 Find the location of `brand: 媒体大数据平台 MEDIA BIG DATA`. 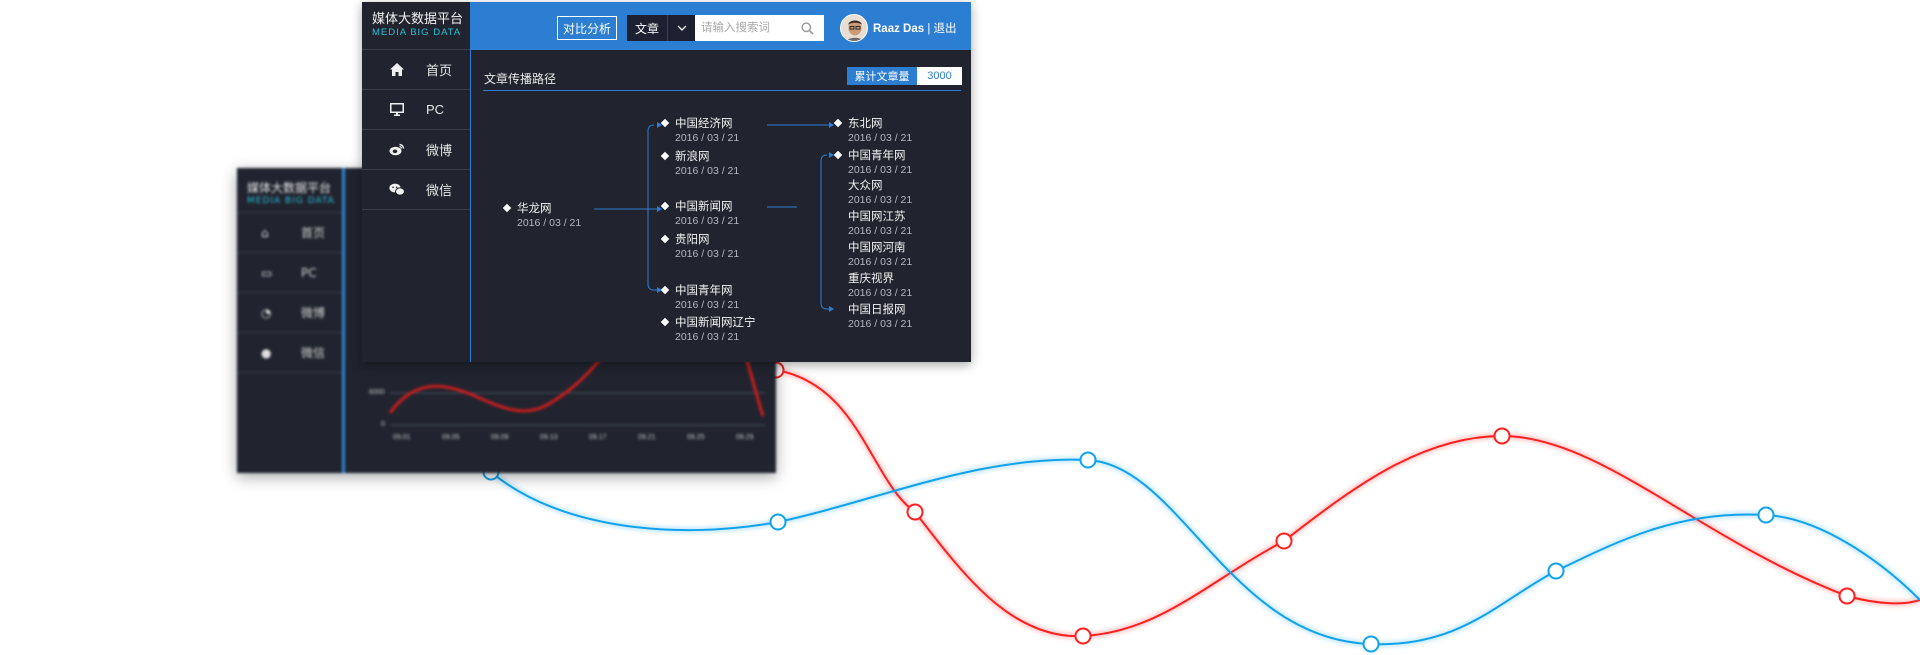

brand: 媒体大数据平台 MEDIA BIG DATA is located at coordinates (416, 26).